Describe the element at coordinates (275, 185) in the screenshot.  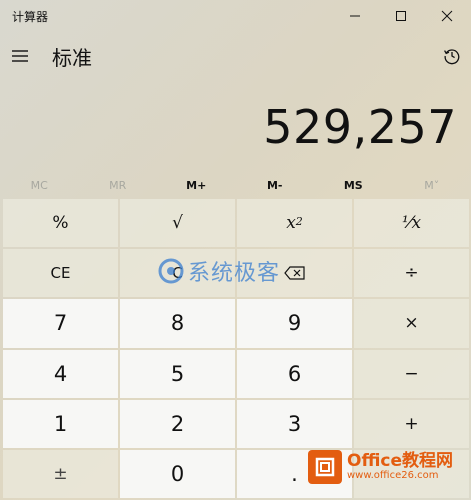
I see `memory-subtract-button: M-` at that location.